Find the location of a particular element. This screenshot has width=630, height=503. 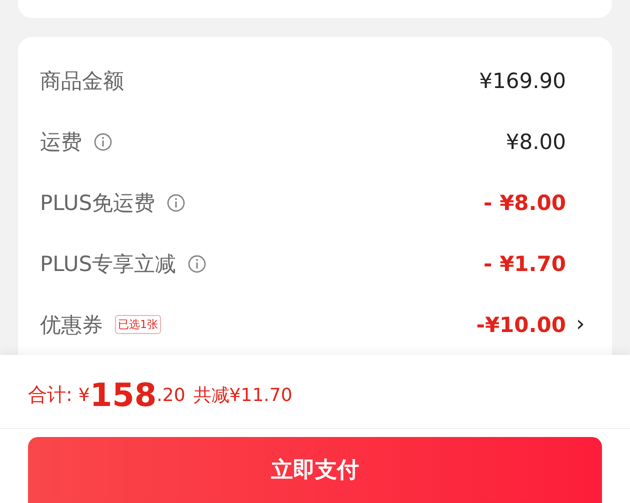

row-label: PLUS专享立减 is located at coordinates (108, 264).